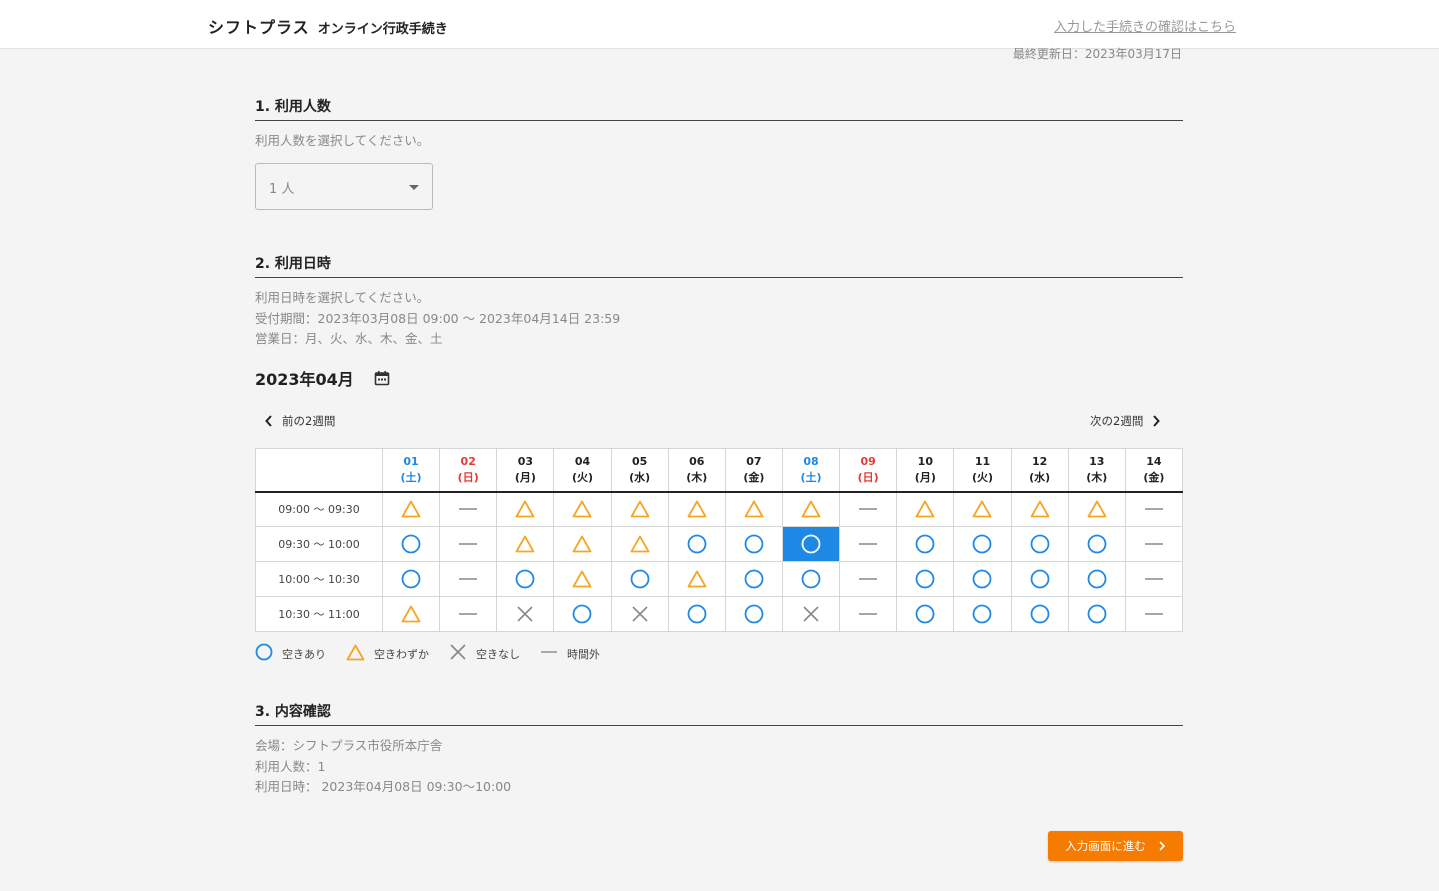  What do you see at coordinates (719, 108) in the screenshot?
I see `section-title: 1. 利用人数` at bounding box center [719, 108].